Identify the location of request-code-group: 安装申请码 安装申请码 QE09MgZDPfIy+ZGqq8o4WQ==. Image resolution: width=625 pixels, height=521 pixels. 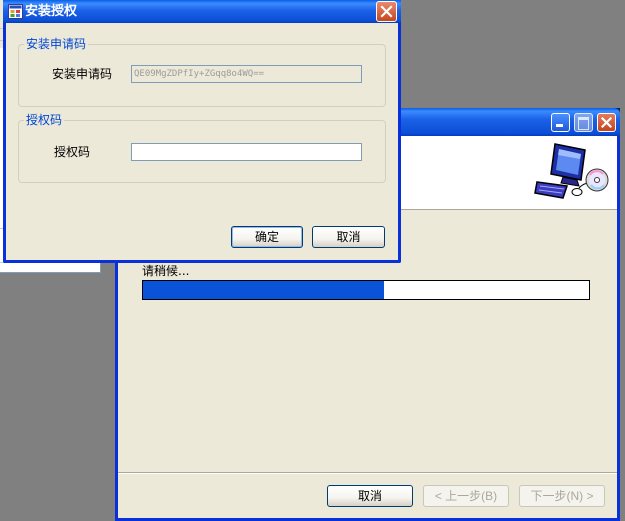
(202, 71).